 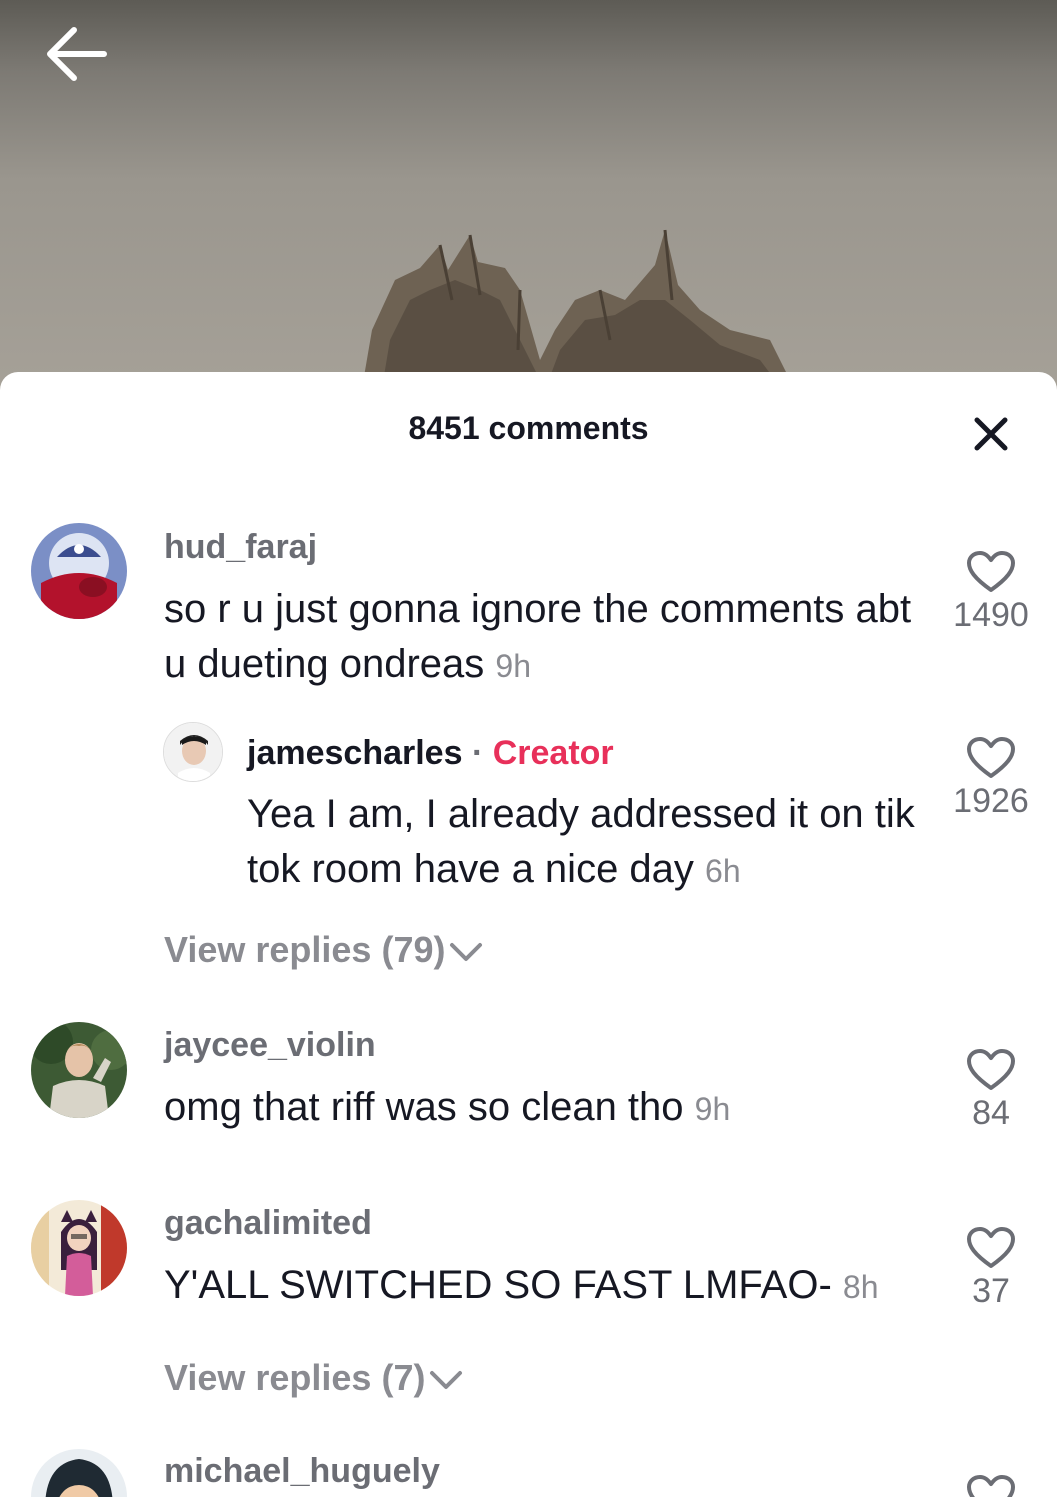 I want to click on view-replies-button: View replies (79), so click(x=323, y=950).